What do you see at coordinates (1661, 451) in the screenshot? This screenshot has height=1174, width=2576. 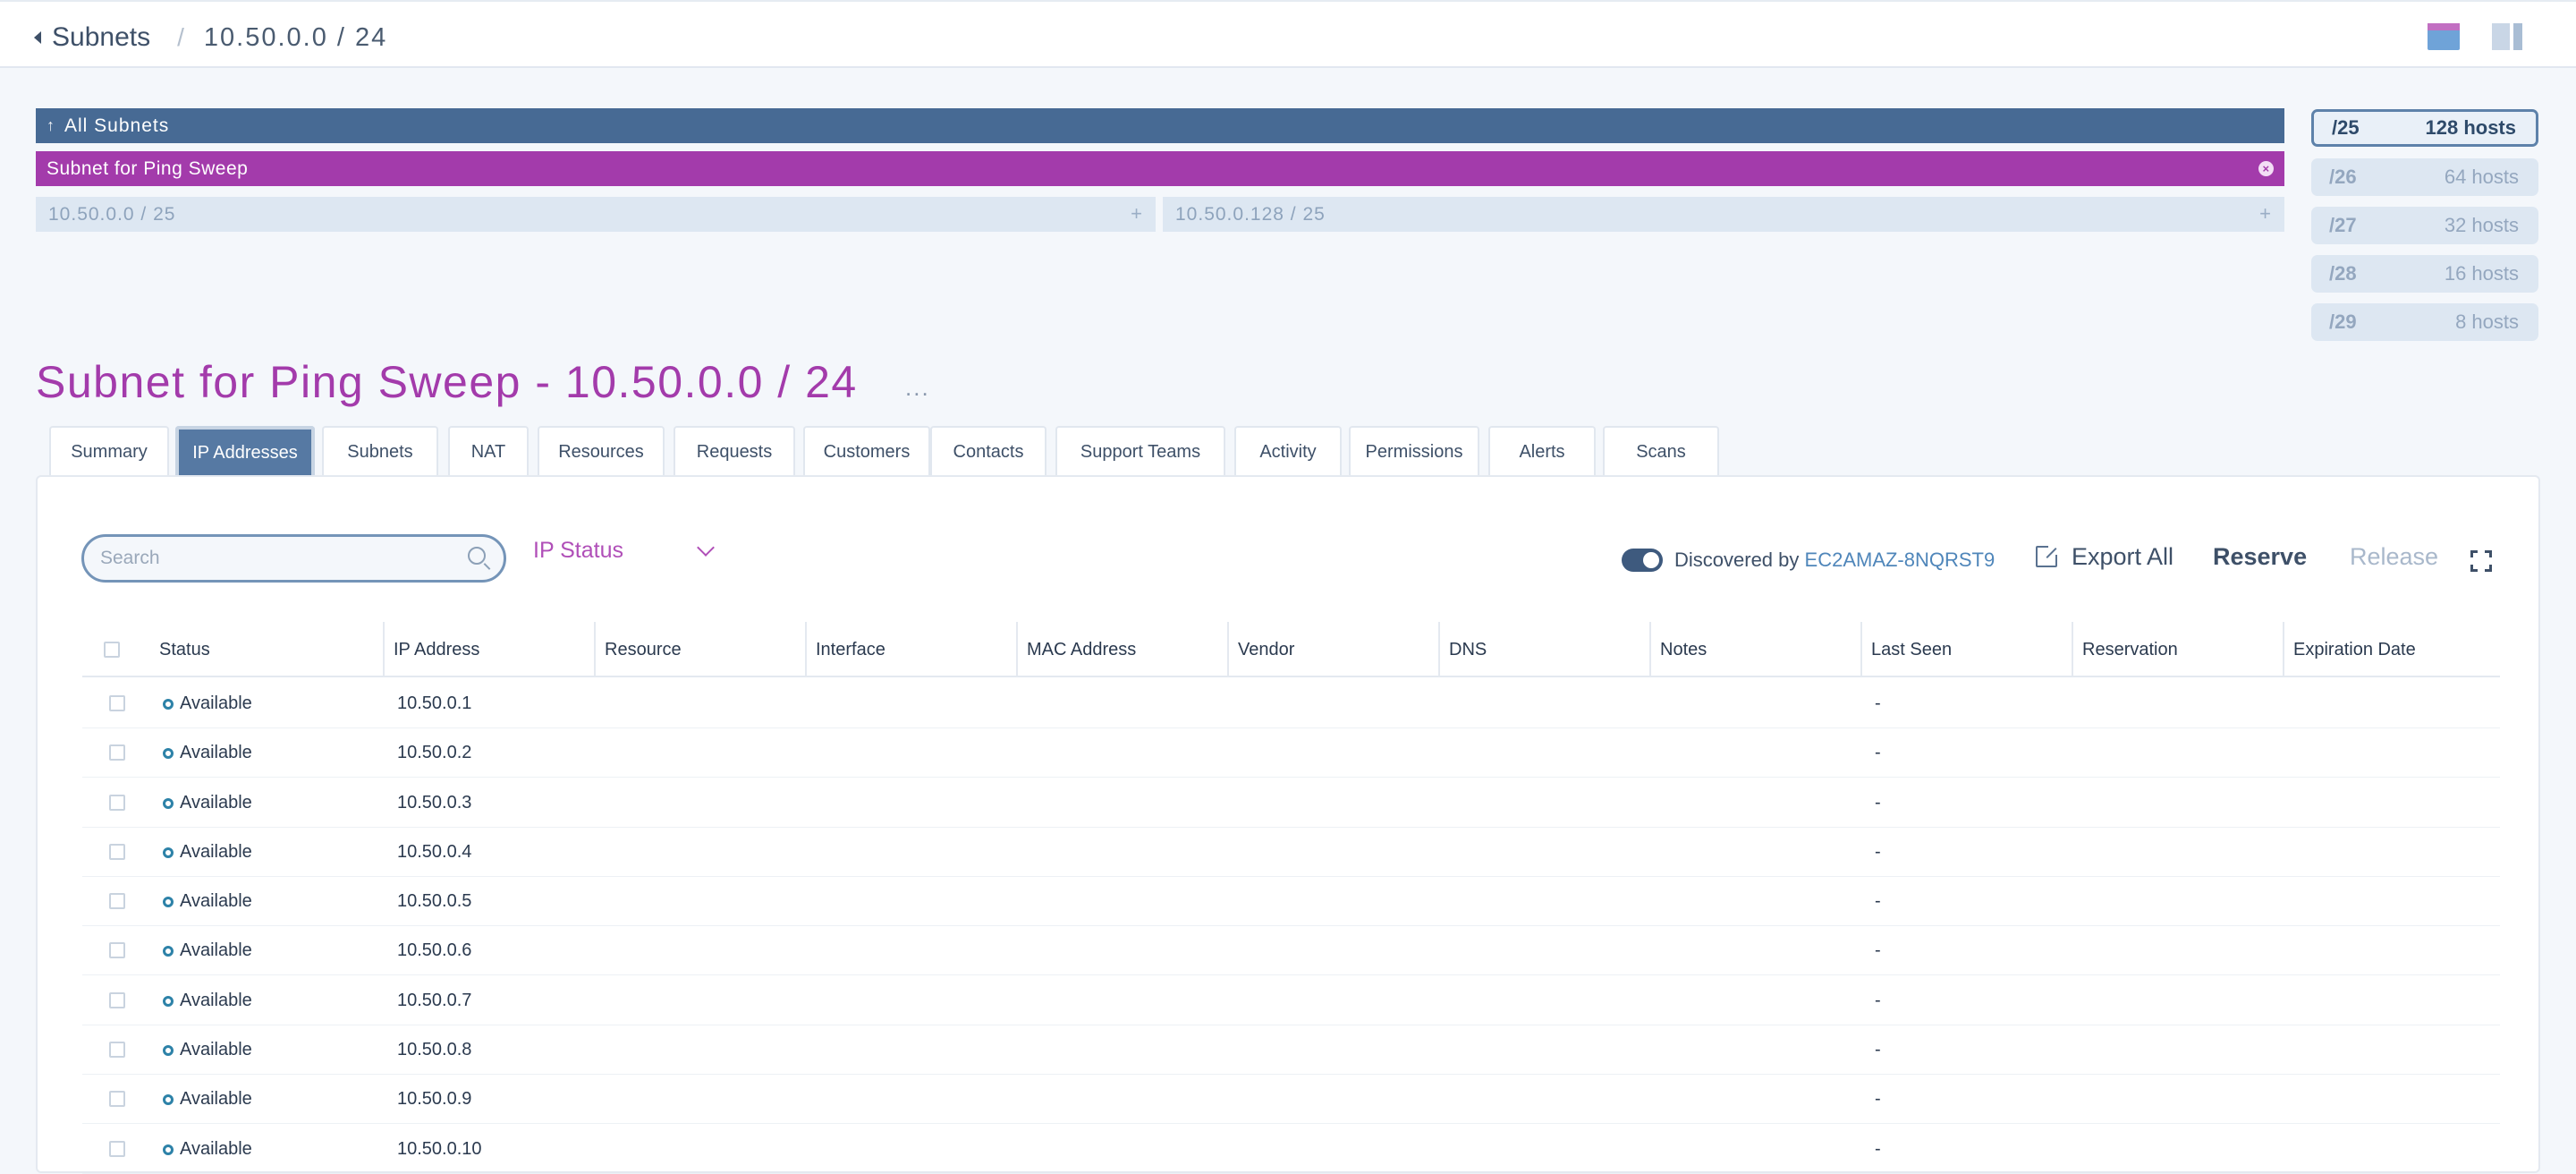 I see `tab-scans: Scans` at bounding box center [1661, 451].